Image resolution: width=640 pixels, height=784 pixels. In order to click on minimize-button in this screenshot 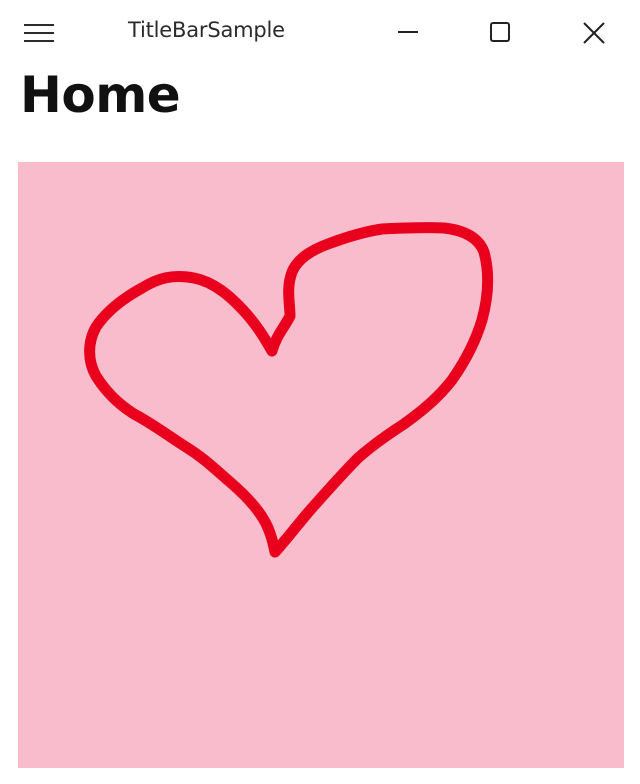, I will do `click(408, 32)`.